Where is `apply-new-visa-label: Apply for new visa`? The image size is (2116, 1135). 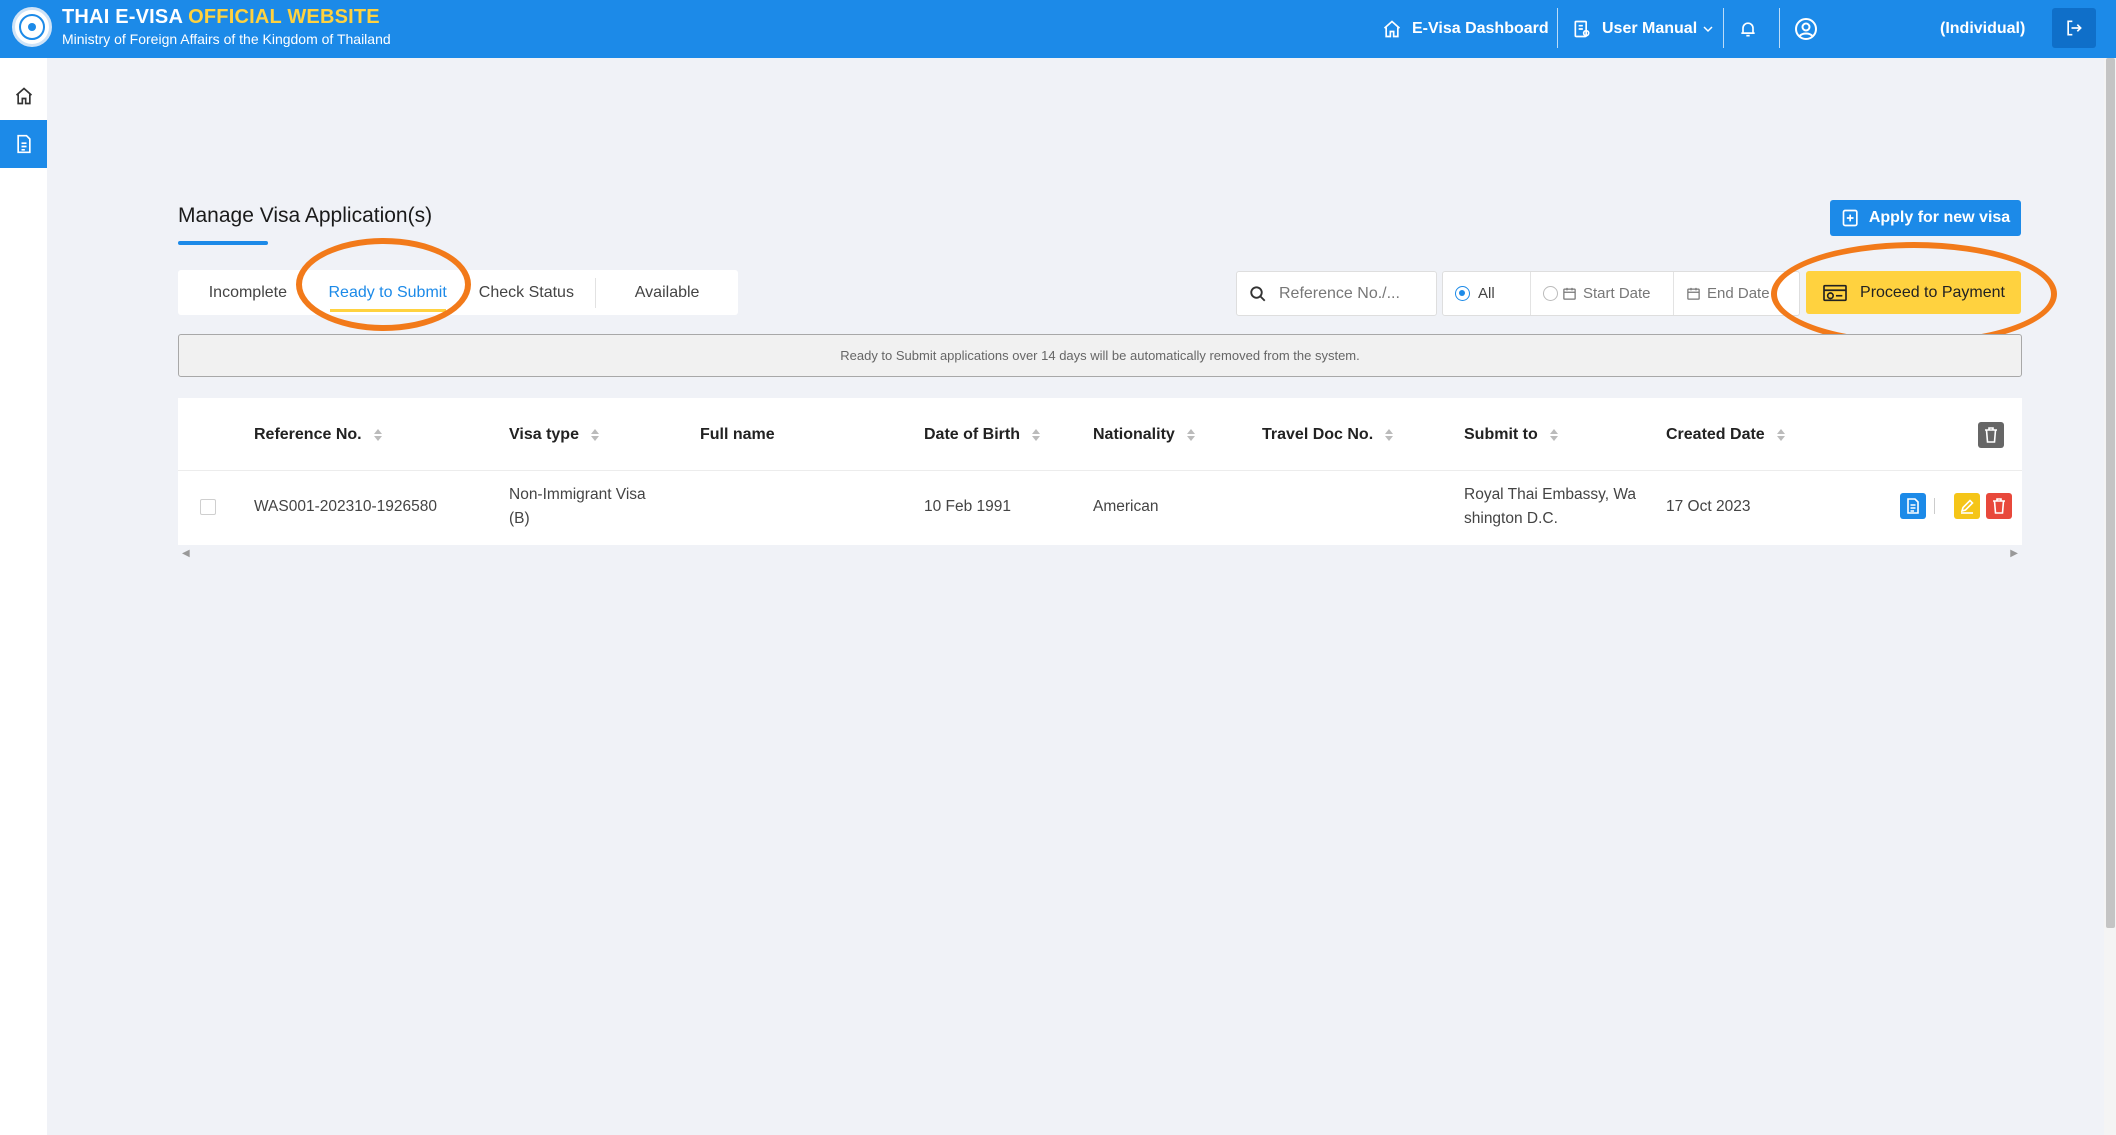
apply-new-visa-label: Apply for new visa is located at coordinates (1939, 217).